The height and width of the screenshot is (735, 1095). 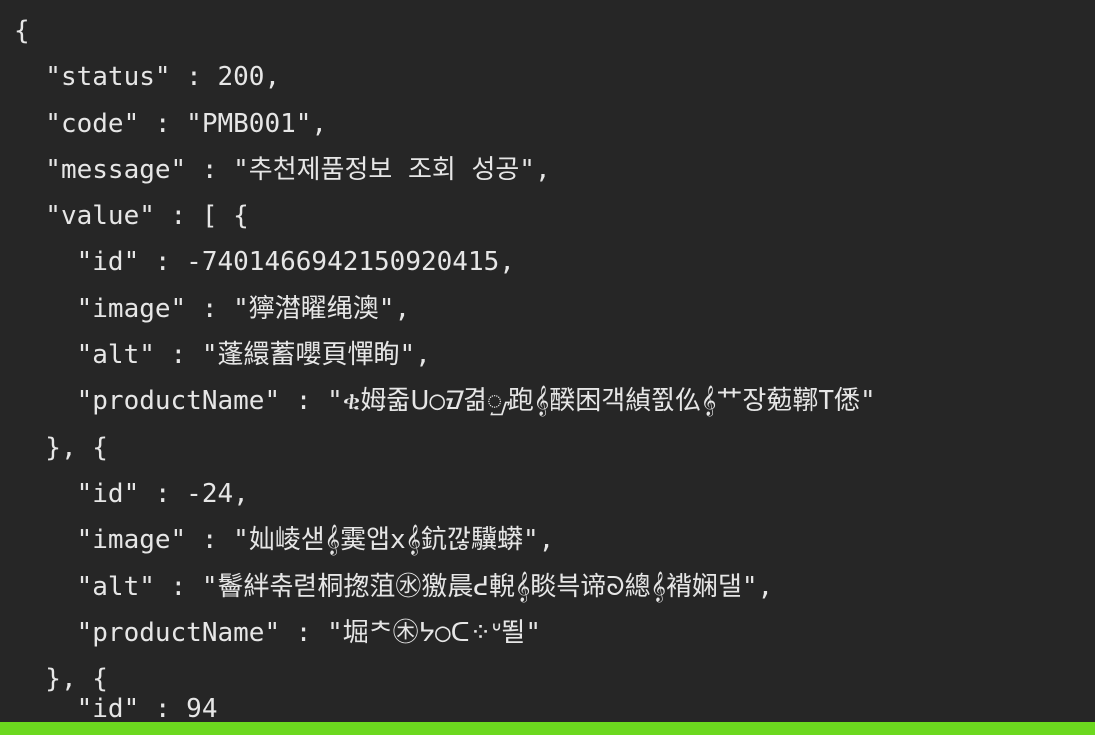 I want to click on code-line-2: "status" : 200,, so click(x=147, y=77).